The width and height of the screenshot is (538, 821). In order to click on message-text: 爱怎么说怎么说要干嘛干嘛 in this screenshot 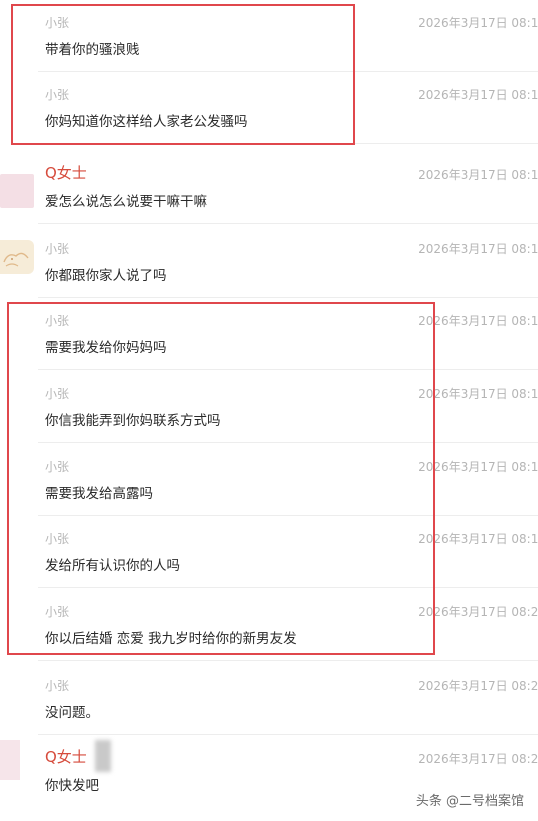, I will do `click(126, 202)`.